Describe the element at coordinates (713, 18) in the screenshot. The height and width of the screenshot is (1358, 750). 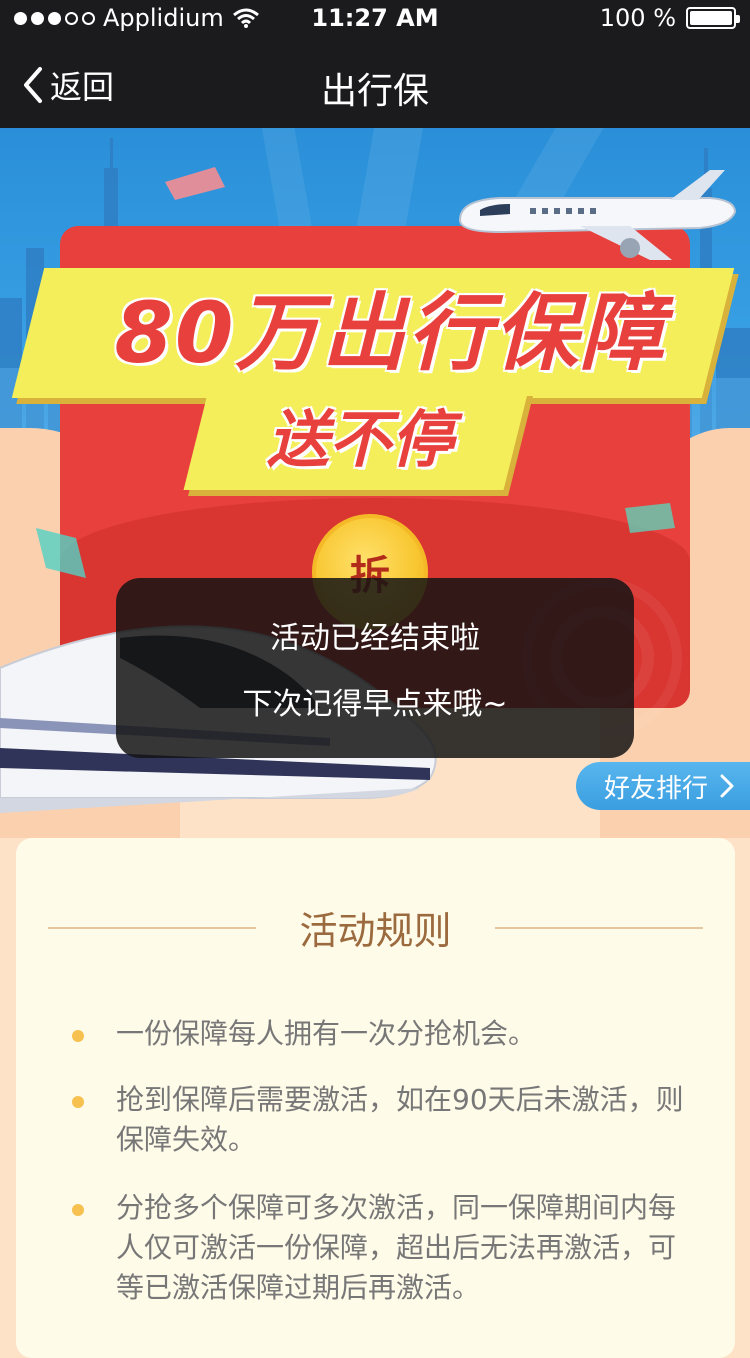
I see `battery-icon` at that location.